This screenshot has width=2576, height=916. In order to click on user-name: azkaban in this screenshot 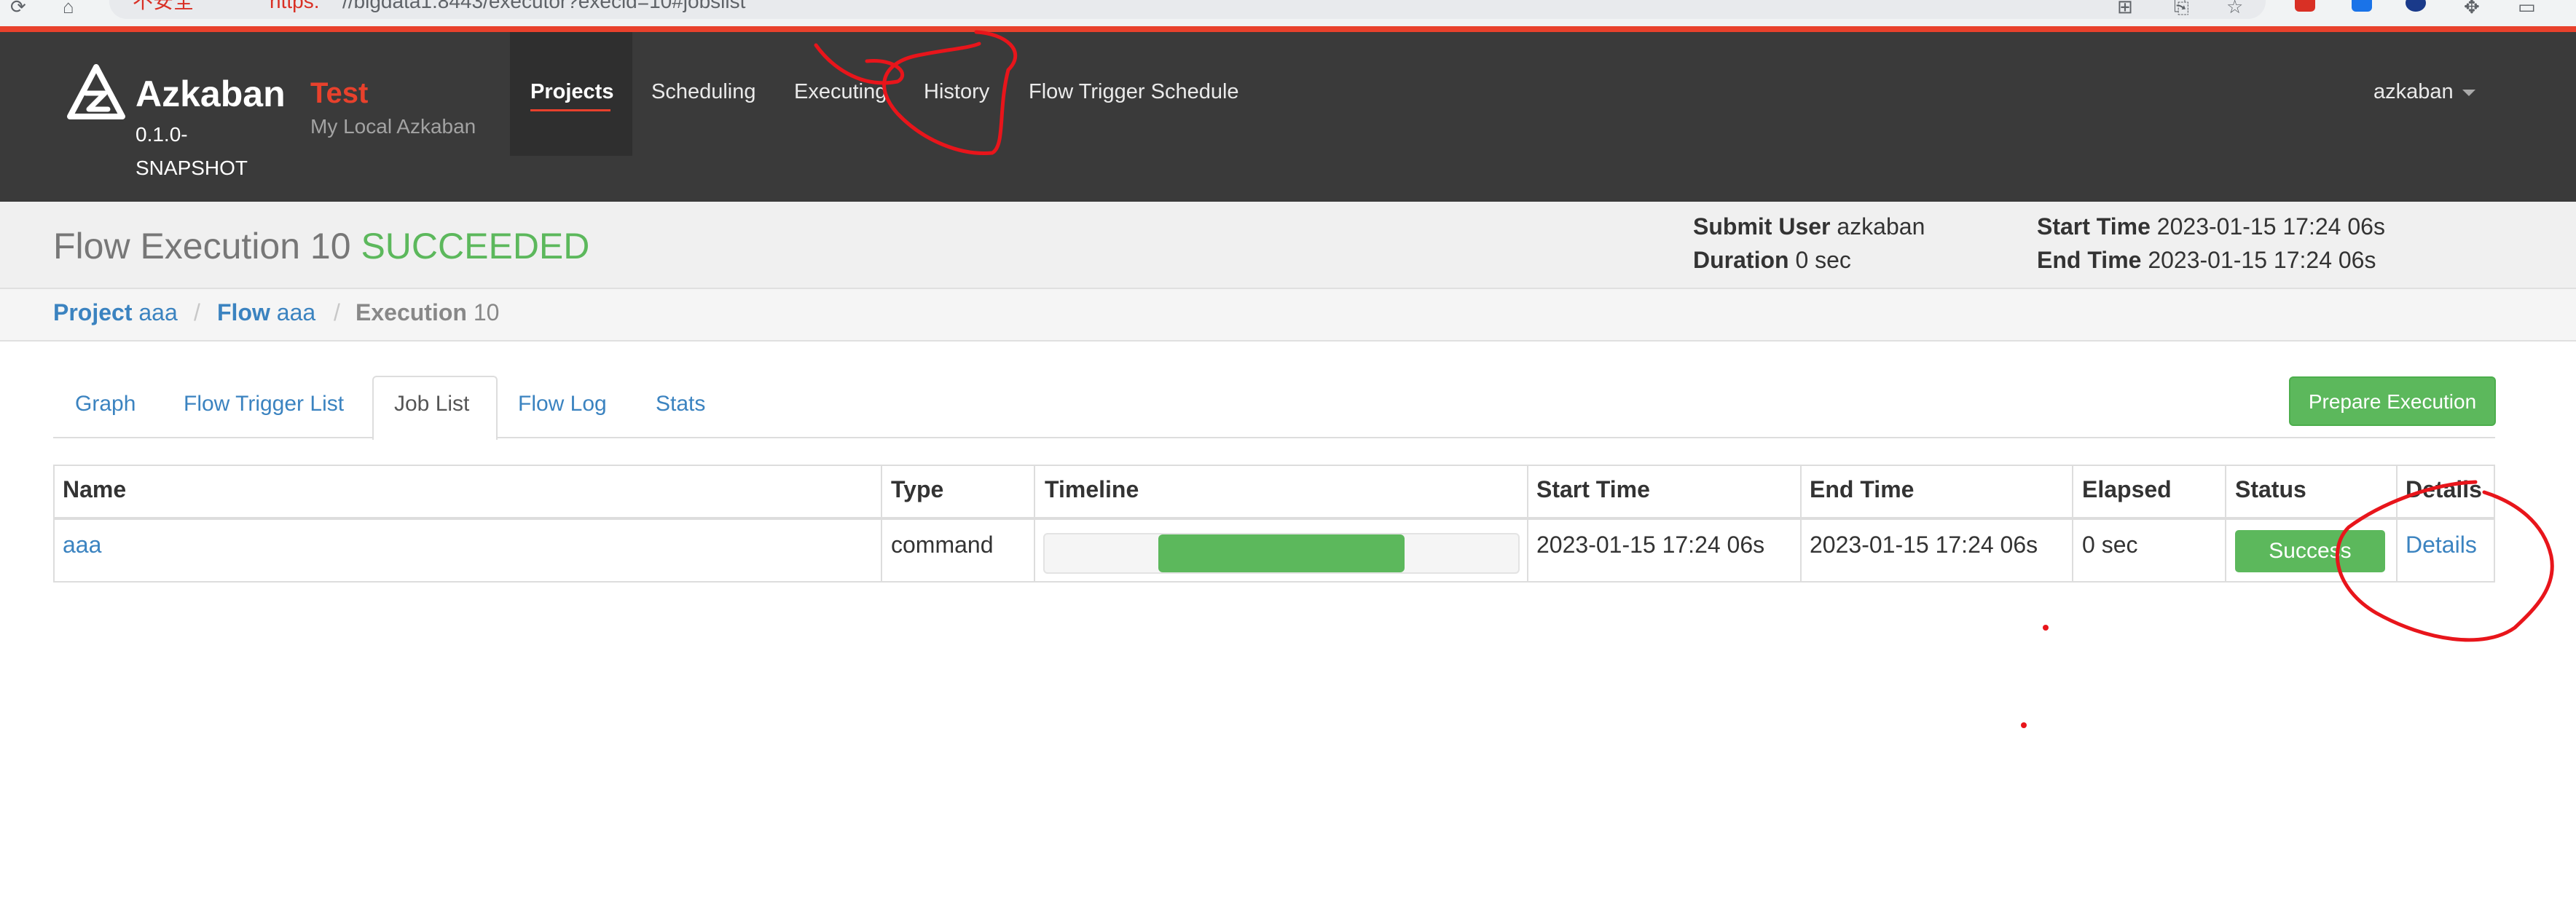, I will do `click(2413, 91)`.